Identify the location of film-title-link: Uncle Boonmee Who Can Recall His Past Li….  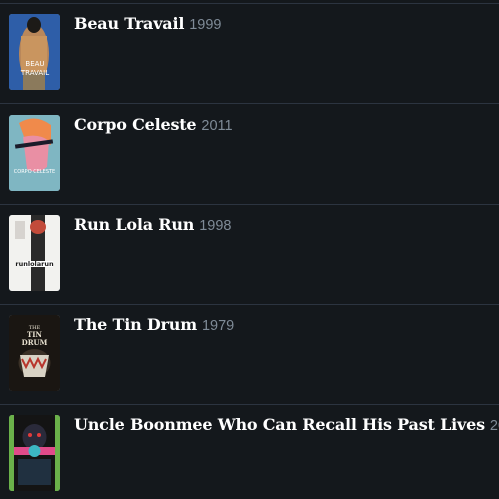
(279, 424).